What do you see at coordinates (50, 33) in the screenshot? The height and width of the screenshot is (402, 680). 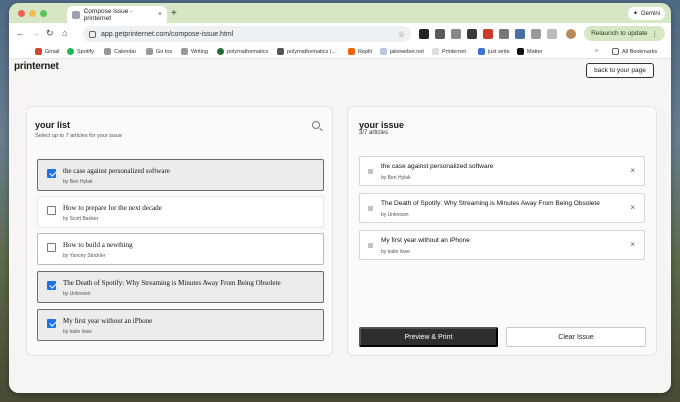 I see `reload-icon: ↻` at bounding box center [50, 33].